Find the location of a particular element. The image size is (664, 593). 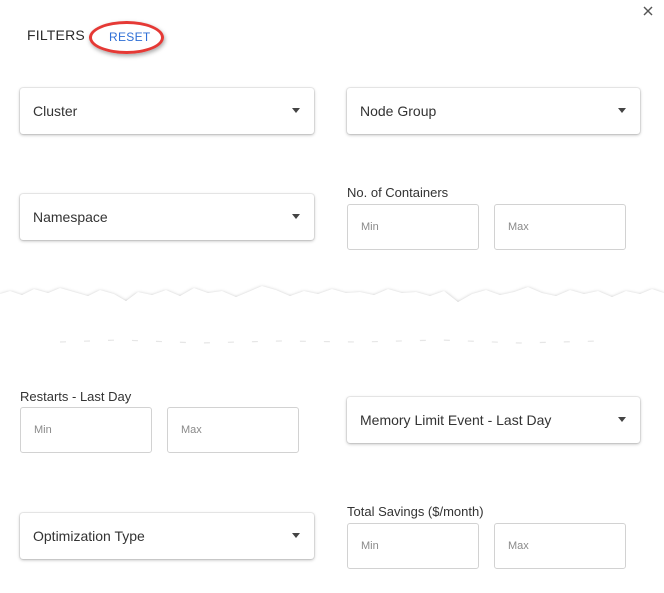

restarts-max-input is located at coordinates (233, 430).